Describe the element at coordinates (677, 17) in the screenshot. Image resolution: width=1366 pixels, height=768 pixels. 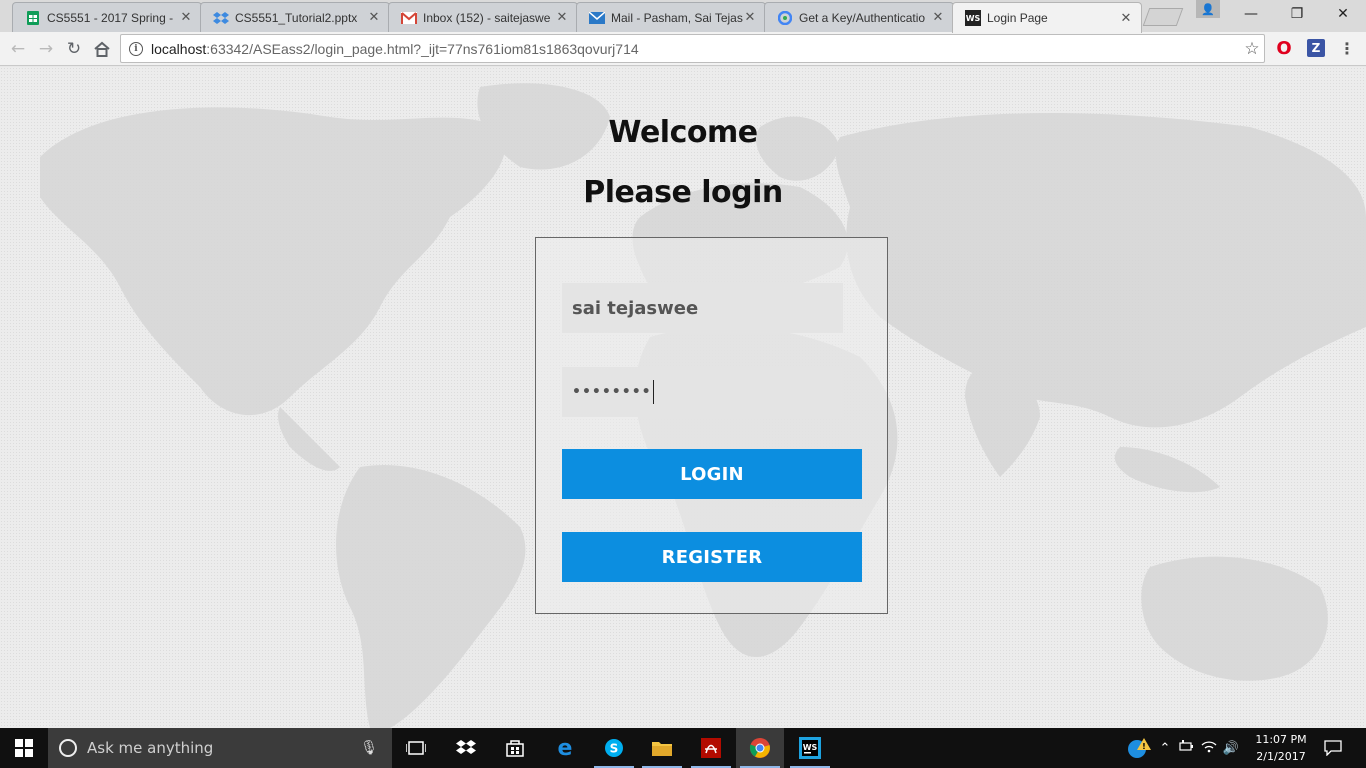
I see `tab-title: Mail - Pasham, Sai Tejas` at that location.